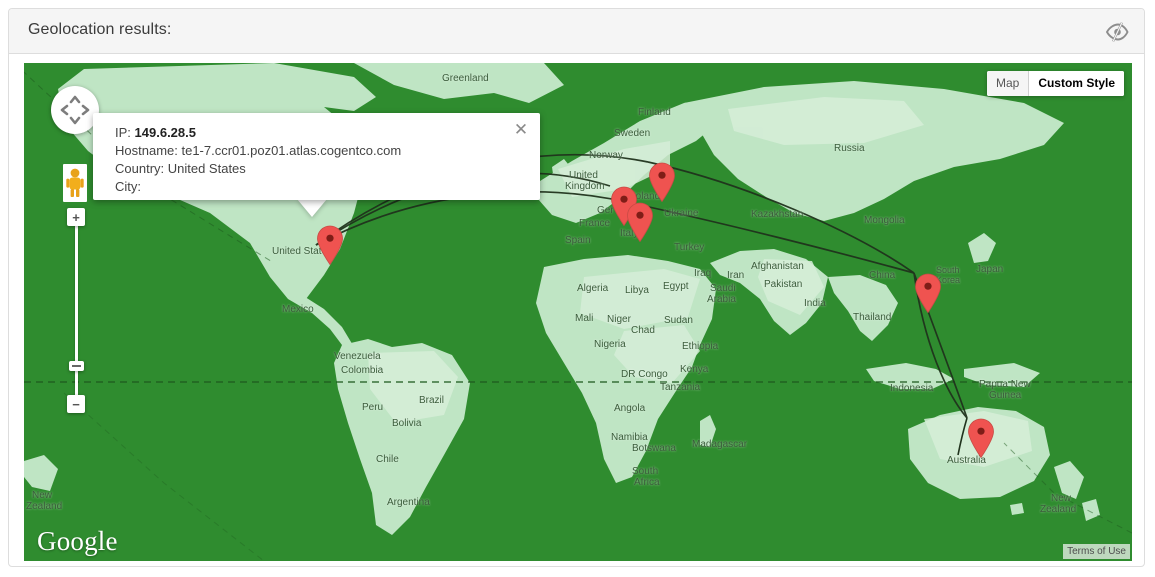  I want to click on map-label: China, so click(882, 275).